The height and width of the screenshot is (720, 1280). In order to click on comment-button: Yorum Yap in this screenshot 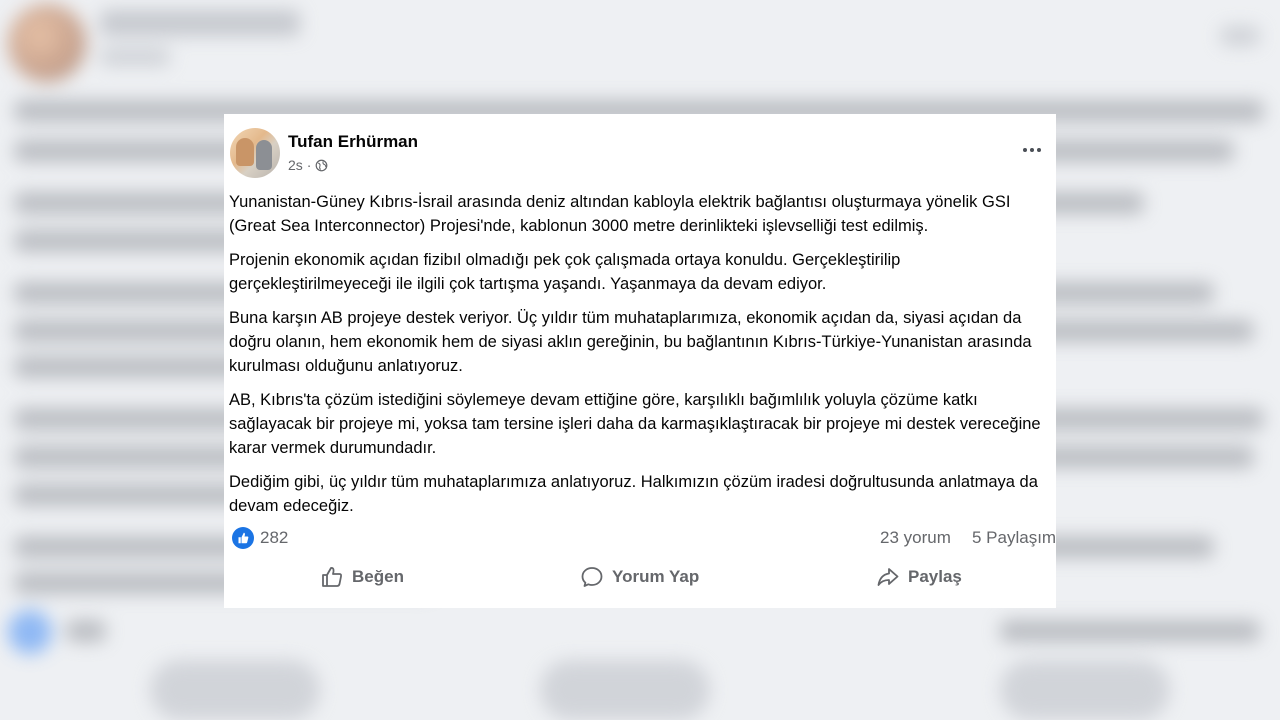, I will do `click(639, 577)`.